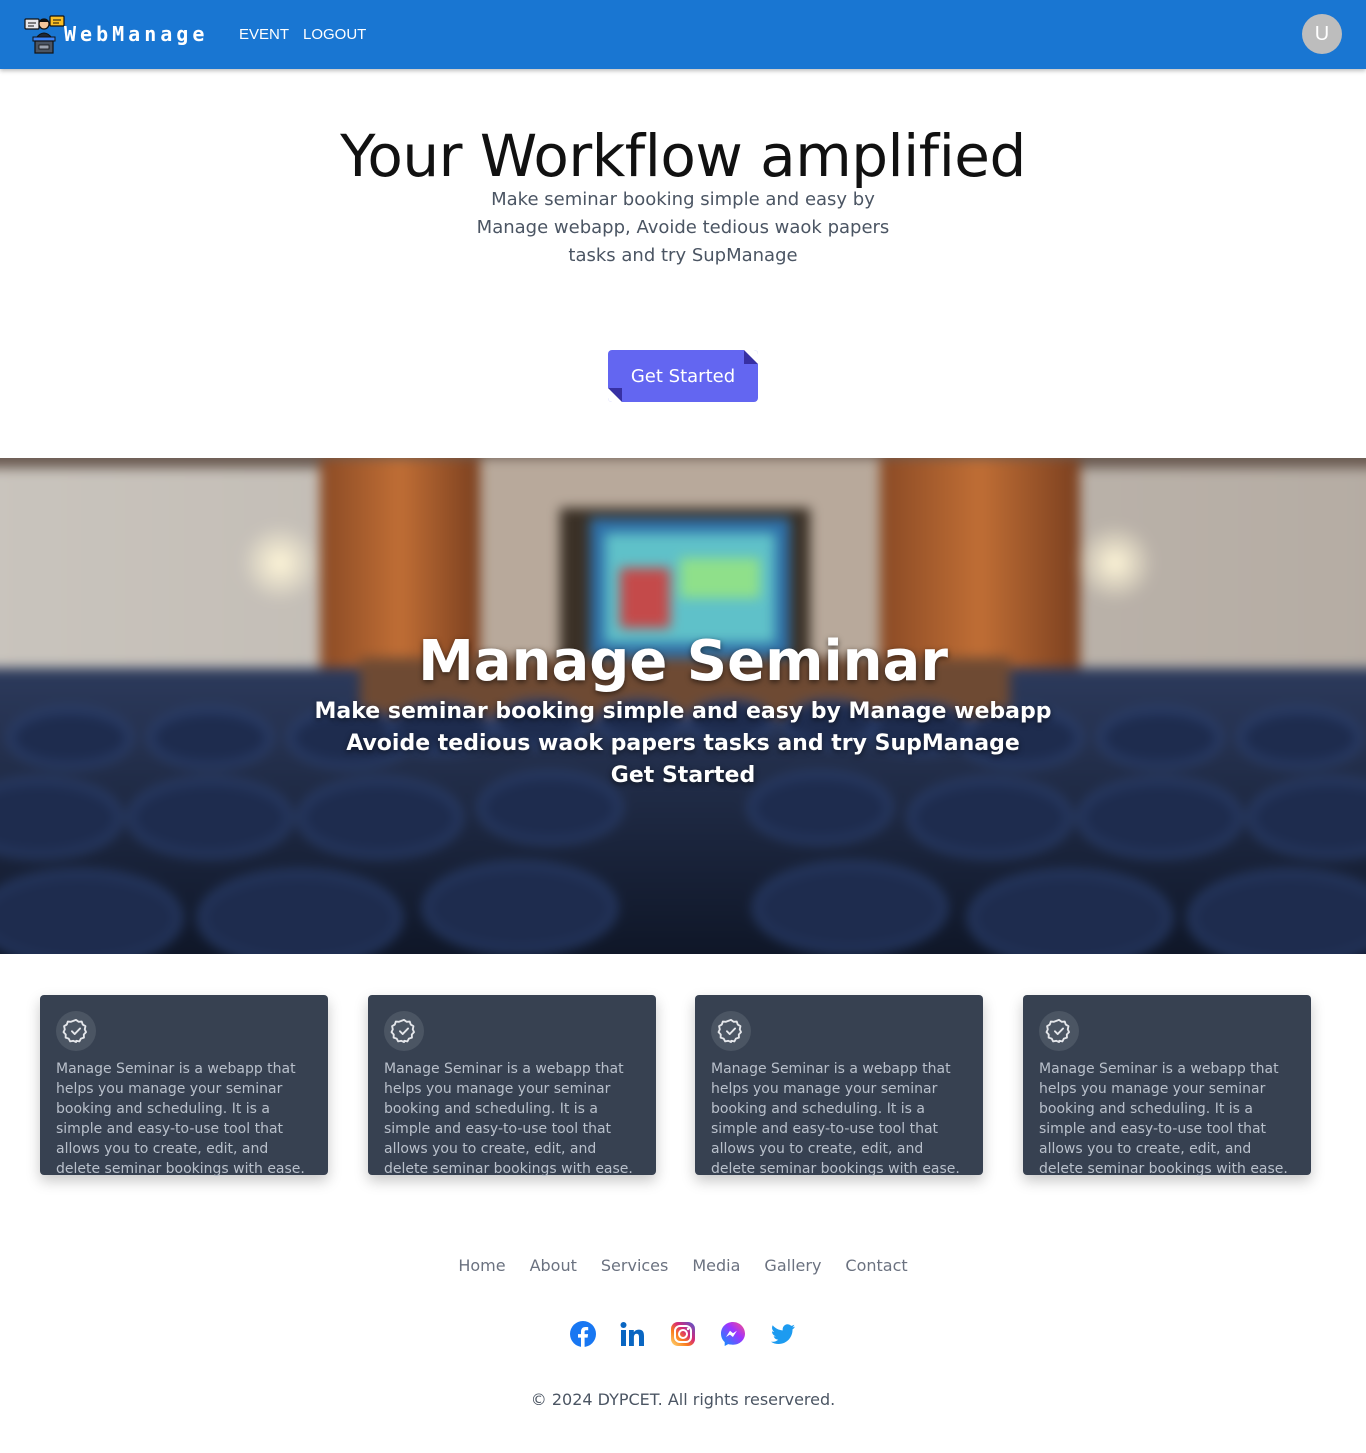  What do you see at coordinates (683, 776) in the screenshot?
I see `banner-get-started-link: Get Started` at bounding box center [683, 776].